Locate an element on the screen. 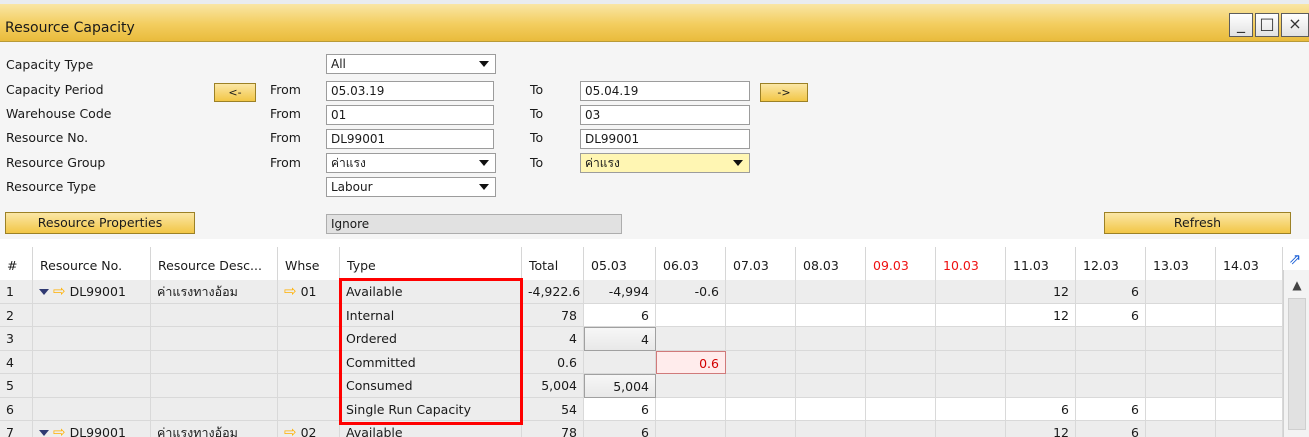 The height and width of the screenshot is (437, 1309). day-cell-1103: 6 is located at coordinates (1041, 409).